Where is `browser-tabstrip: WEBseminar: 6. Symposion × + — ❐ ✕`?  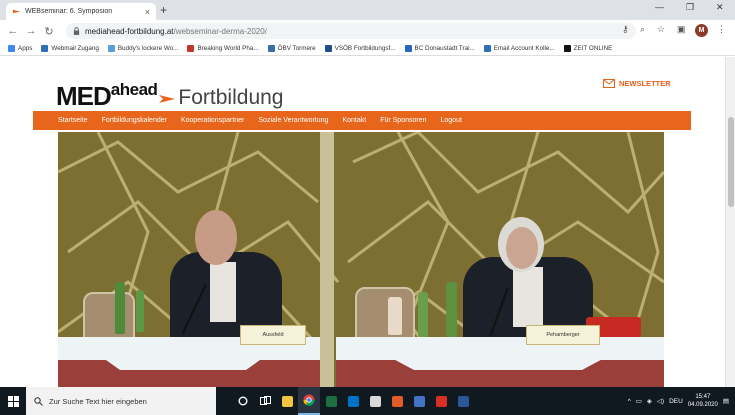
browser-tabstrip: WEBseminar: 6. Symposion × + — ❐ ✕ is located at coordinates (367, 10).